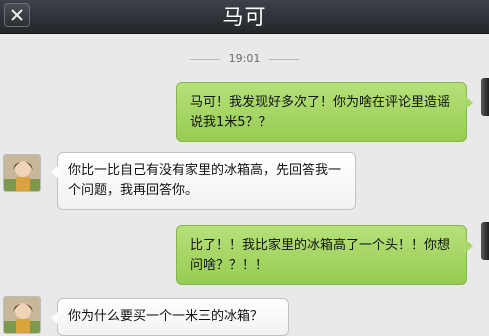 The image size is (489, 336). What do you see at coordinates (320, 255) in the screenshot?
I see `message-text: 比了！！我比家里的冰箱高了一个头！！你想问啥？？！！` at bounding box center [320, 255].